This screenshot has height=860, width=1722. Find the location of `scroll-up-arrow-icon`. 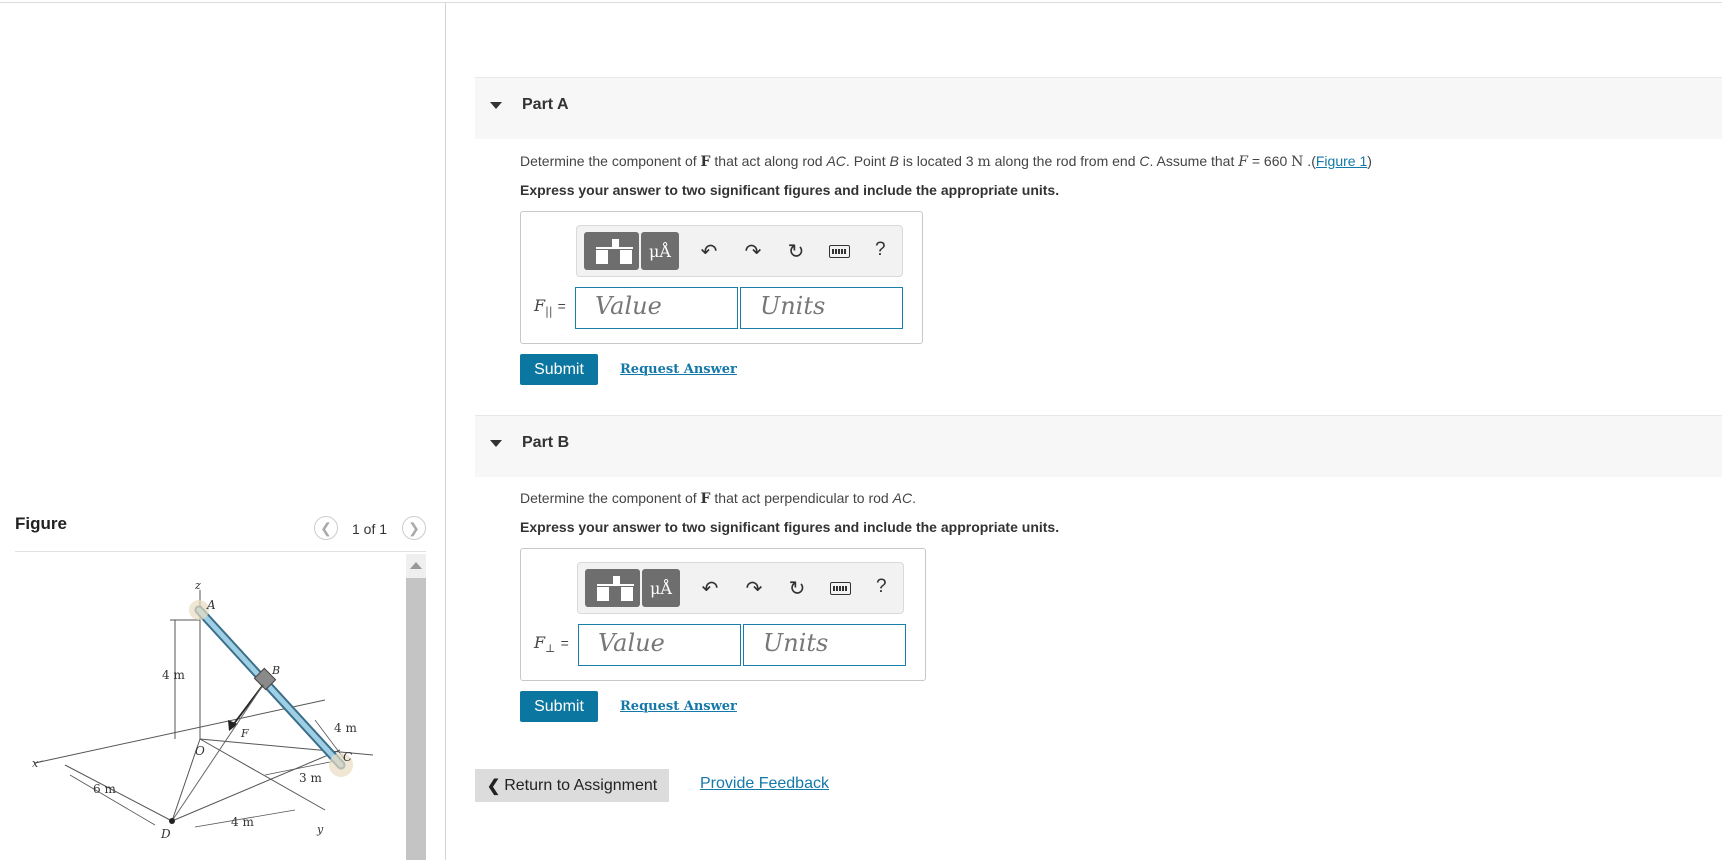

scroll-up-arrow-icon is located at coordinates (416, 565).